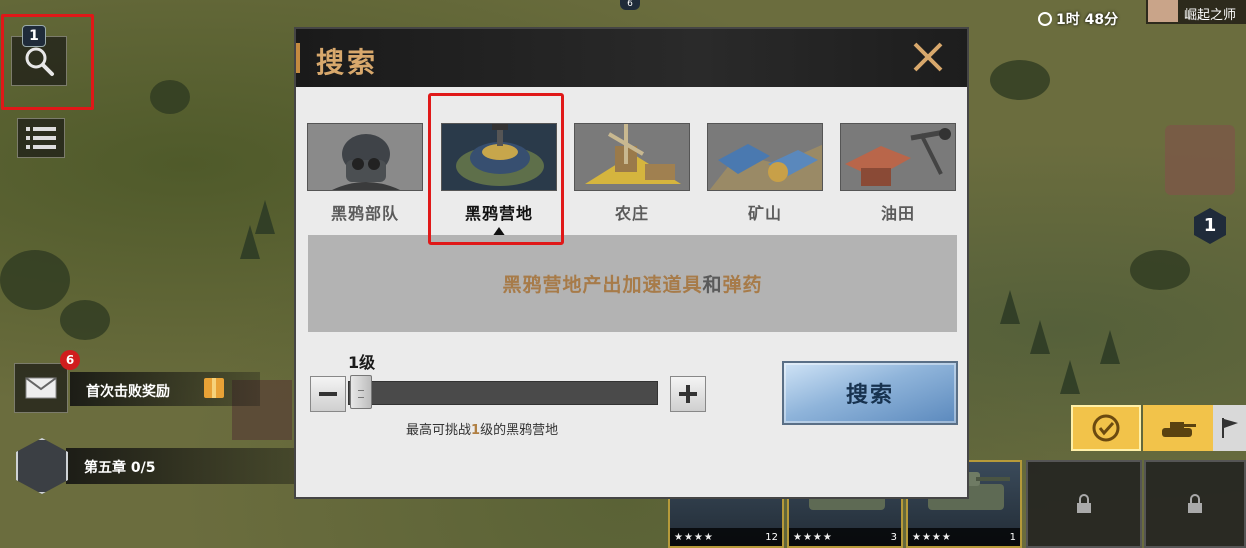  Describe the element at coordinates (499, 157) in the screenshot. I see `camp-icon` at that location.